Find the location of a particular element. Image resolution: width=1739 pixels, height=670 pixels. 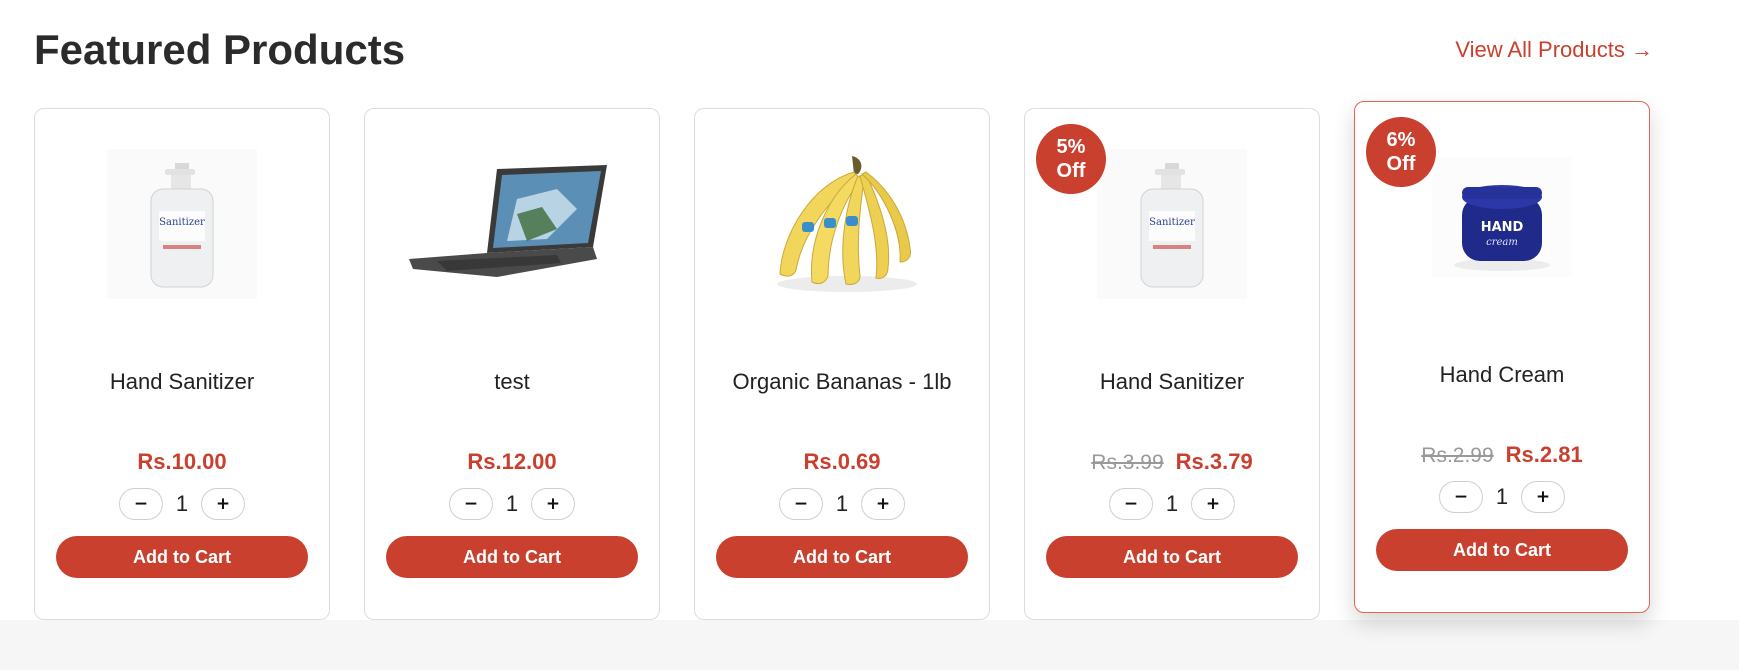

svg-text: HAND is located at coordinates (1502, 227).